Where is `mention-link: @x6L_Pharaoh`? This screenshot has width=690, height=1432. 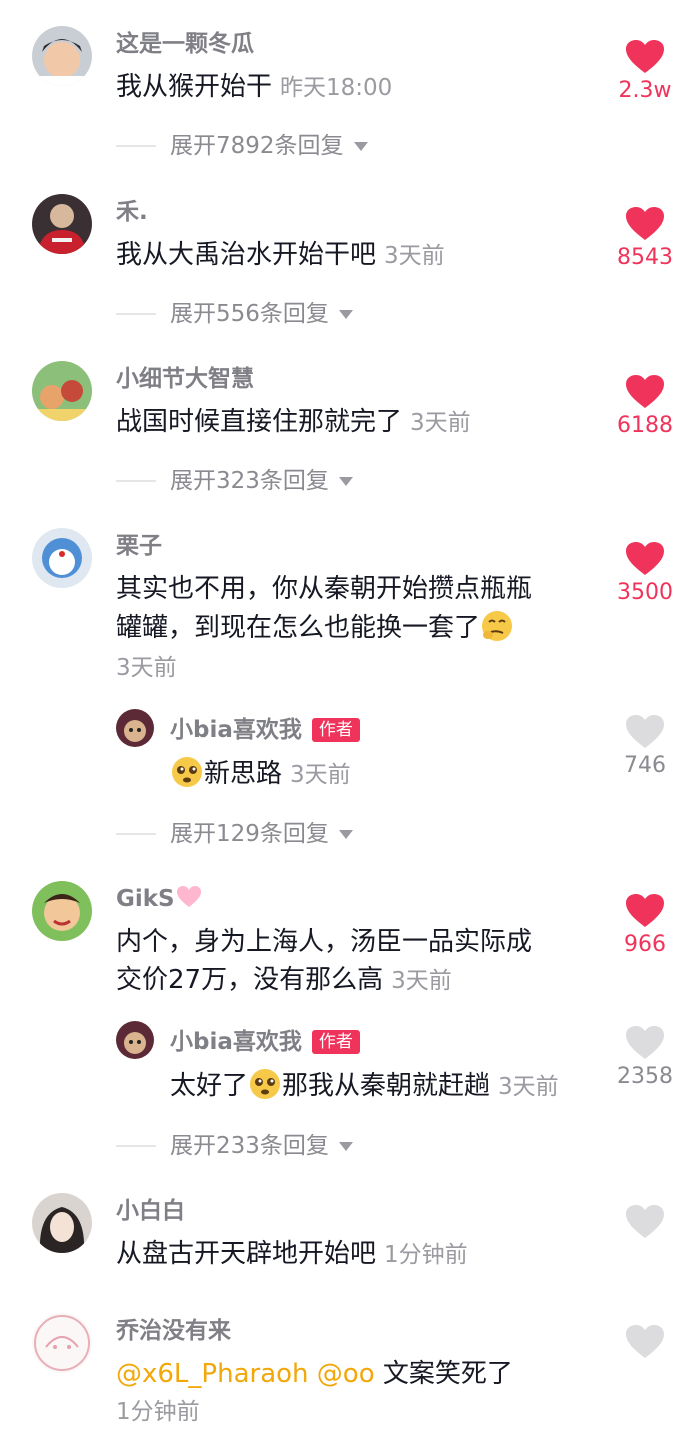
mention-link: @x6L_Pharaoh is located at coordinates (212, 1374).